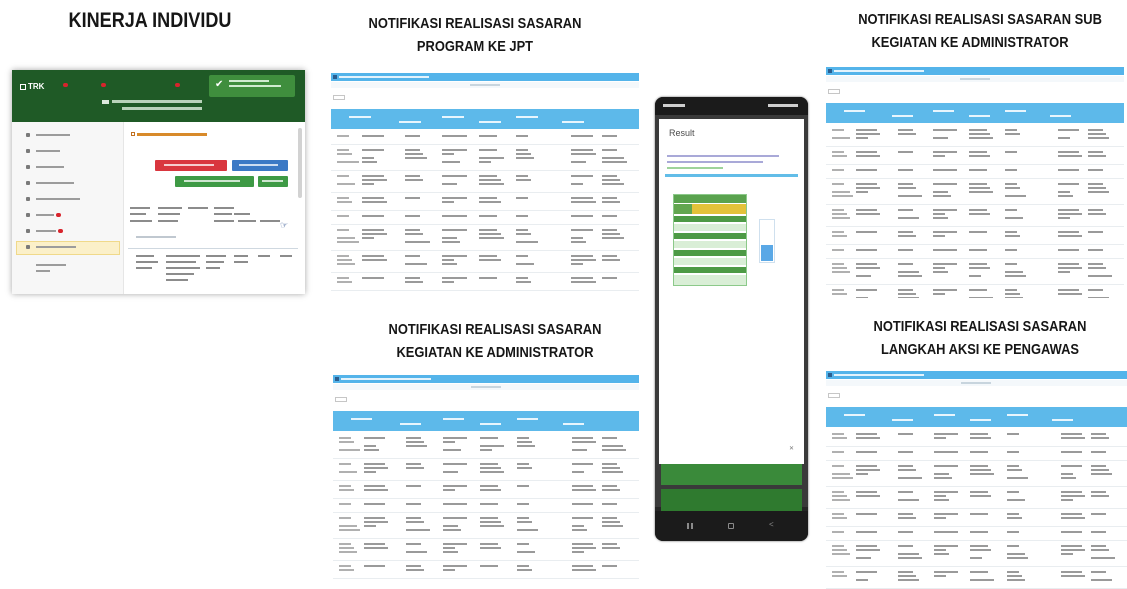  What do you see at coordinates (260, 165) in the screenshot?
I see `blue-action-button` at bounding box center [260, 165].